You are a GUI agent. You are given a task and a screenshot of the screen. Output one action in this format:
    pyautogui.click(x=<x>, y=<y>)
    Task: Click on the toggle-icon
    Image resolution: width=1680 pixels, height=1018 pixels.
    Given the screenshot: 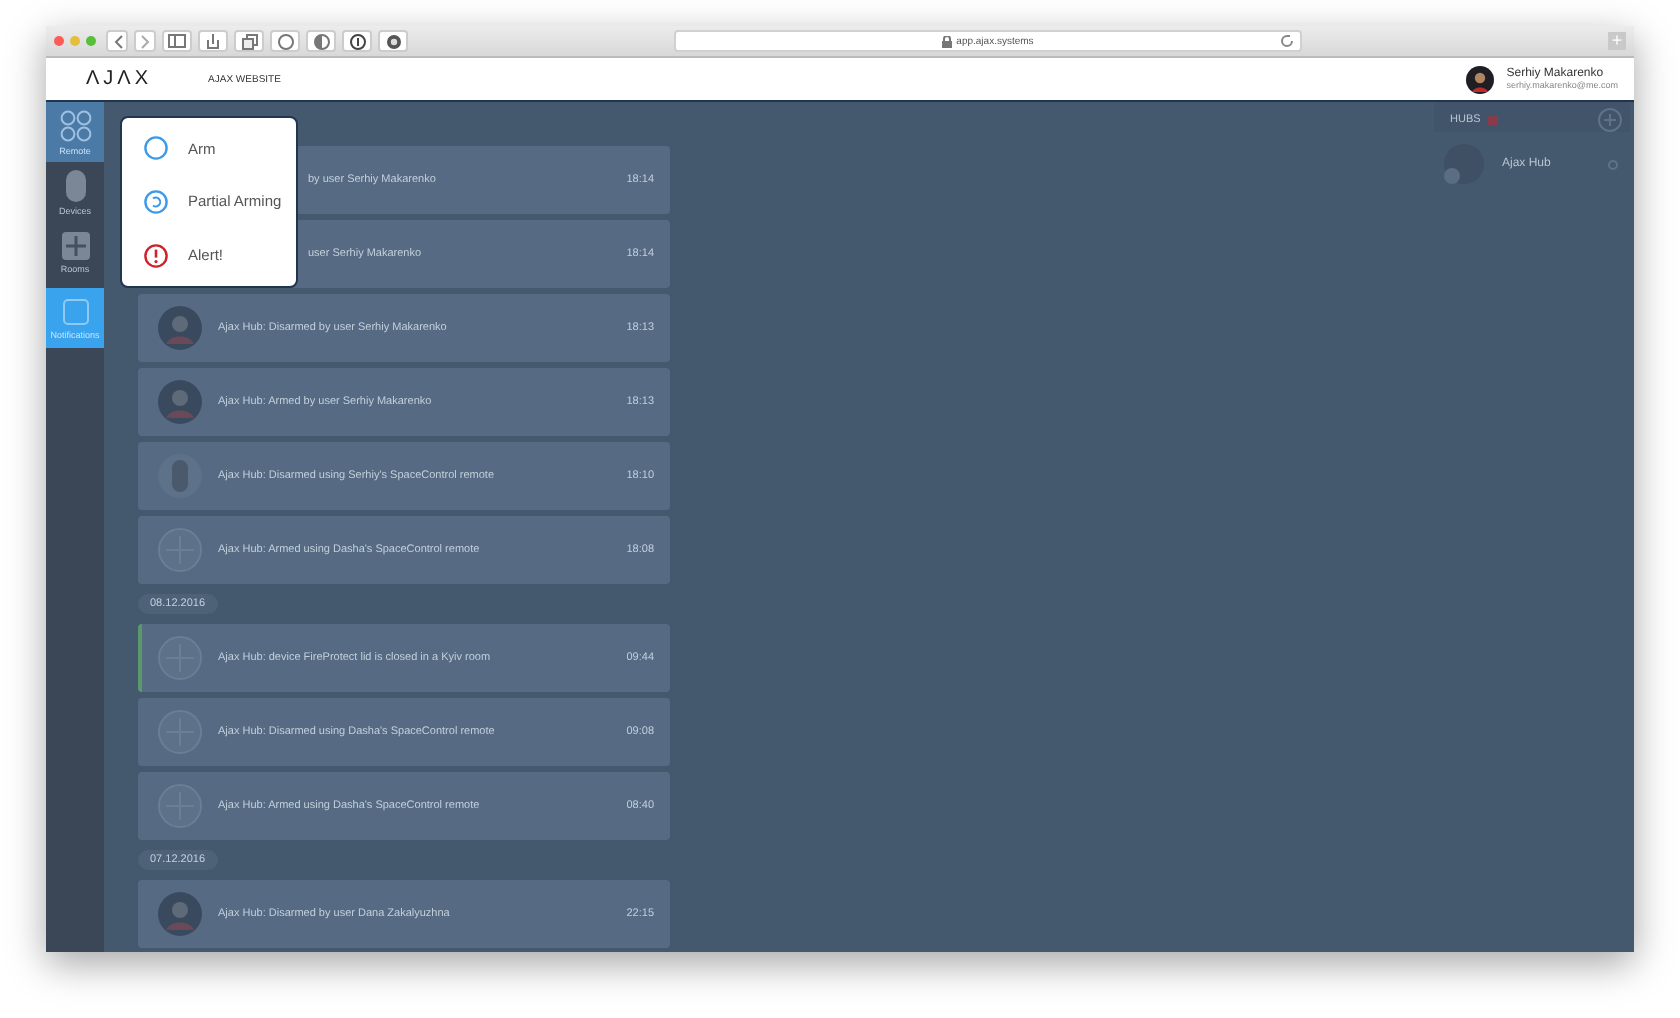 What is the action you would take?
    pyautogui.click(x=321, y=41)
    